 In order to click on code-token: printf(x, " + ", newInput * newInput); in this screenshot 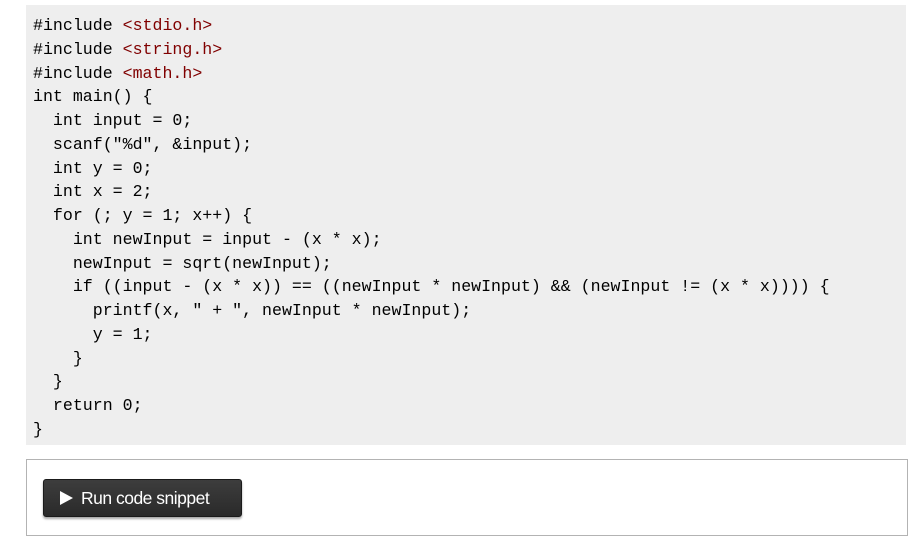, I will do `click(252, 310)`.